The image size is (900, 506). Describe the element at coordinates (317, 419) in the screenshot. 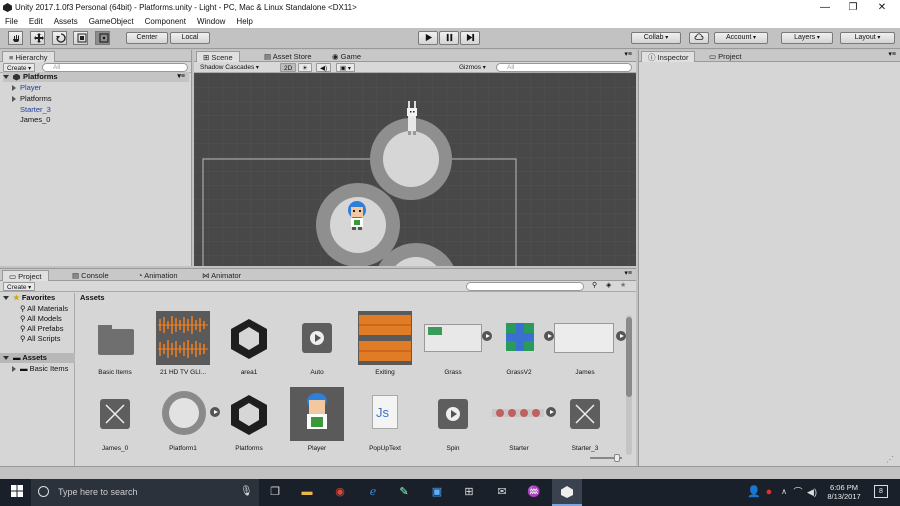

I see `asset-player: Player` at that location.